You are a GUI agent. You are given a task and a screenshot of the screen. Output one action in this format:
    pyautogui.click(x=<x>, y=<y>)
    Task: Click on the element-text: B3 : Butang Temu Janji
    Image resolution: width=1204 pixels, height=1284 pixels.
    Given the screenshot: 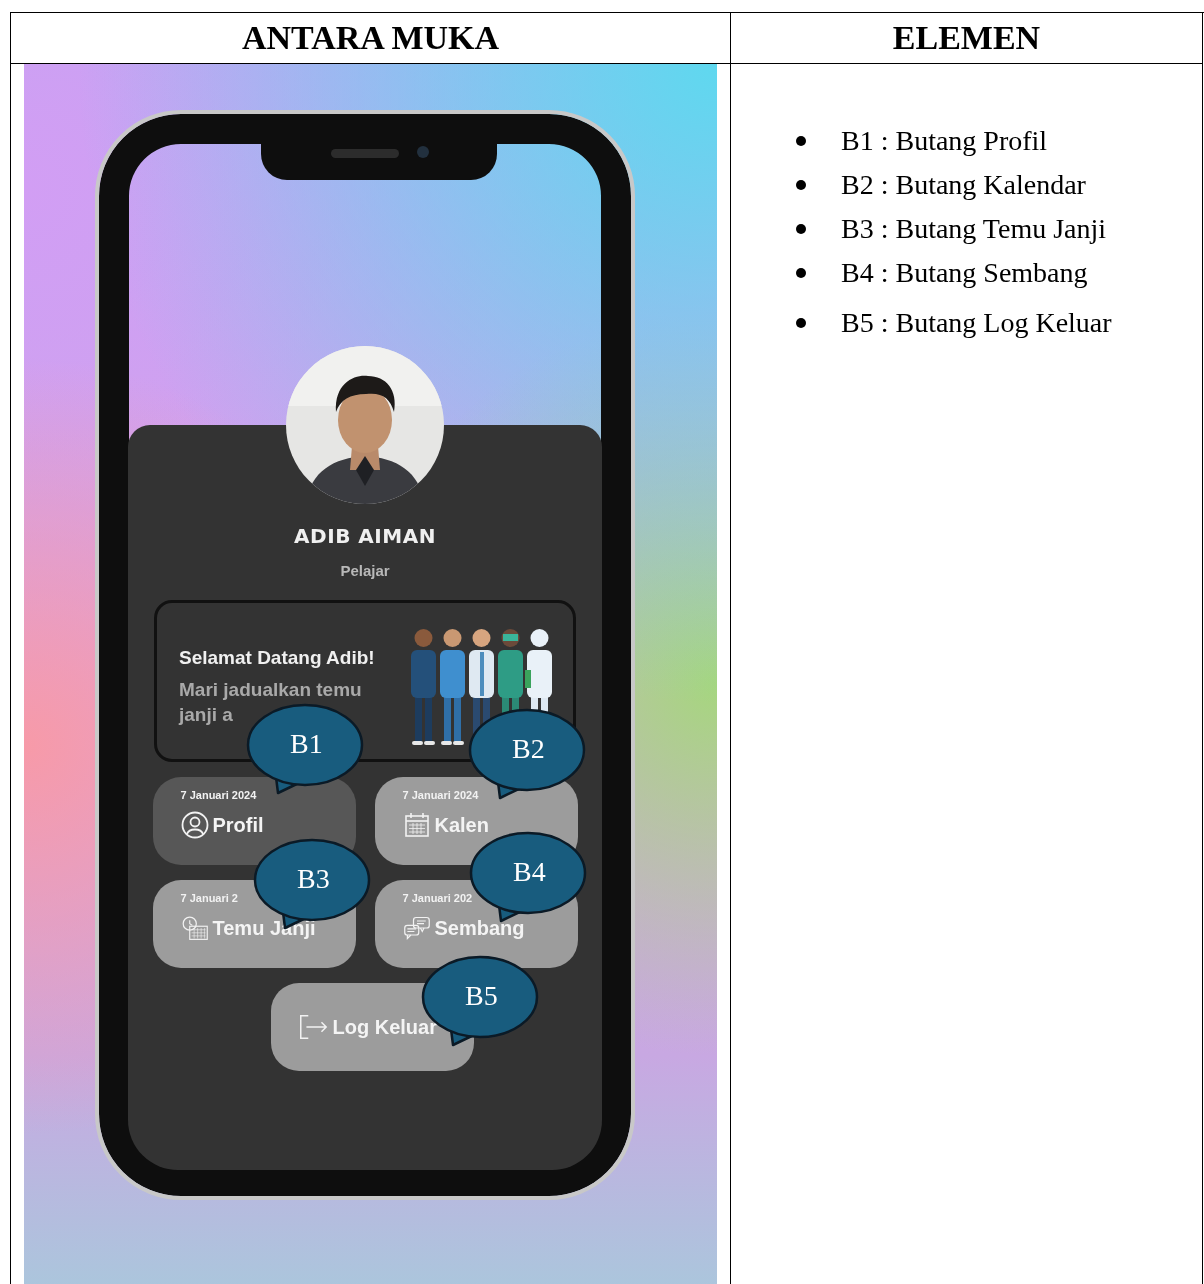 What is the action you would take?
    pyautogui.click(x=974, y=229)
    